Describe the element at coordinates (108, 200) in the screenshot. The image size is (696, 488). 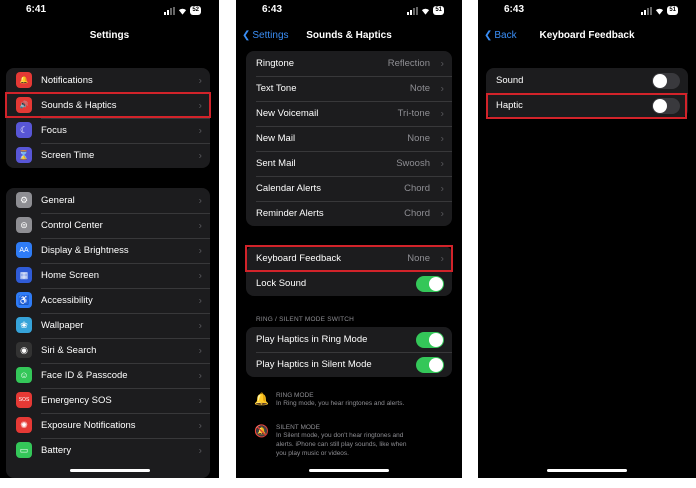
I see `settings-row-general: ⚙ General ›` at that location.